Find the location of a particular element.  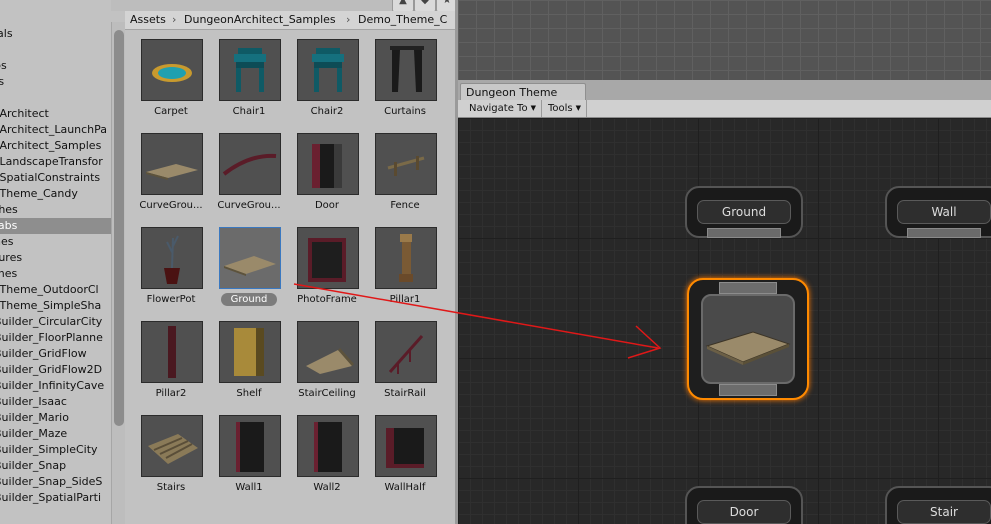

node-wall: Wall is located at coordinates (938, 212).